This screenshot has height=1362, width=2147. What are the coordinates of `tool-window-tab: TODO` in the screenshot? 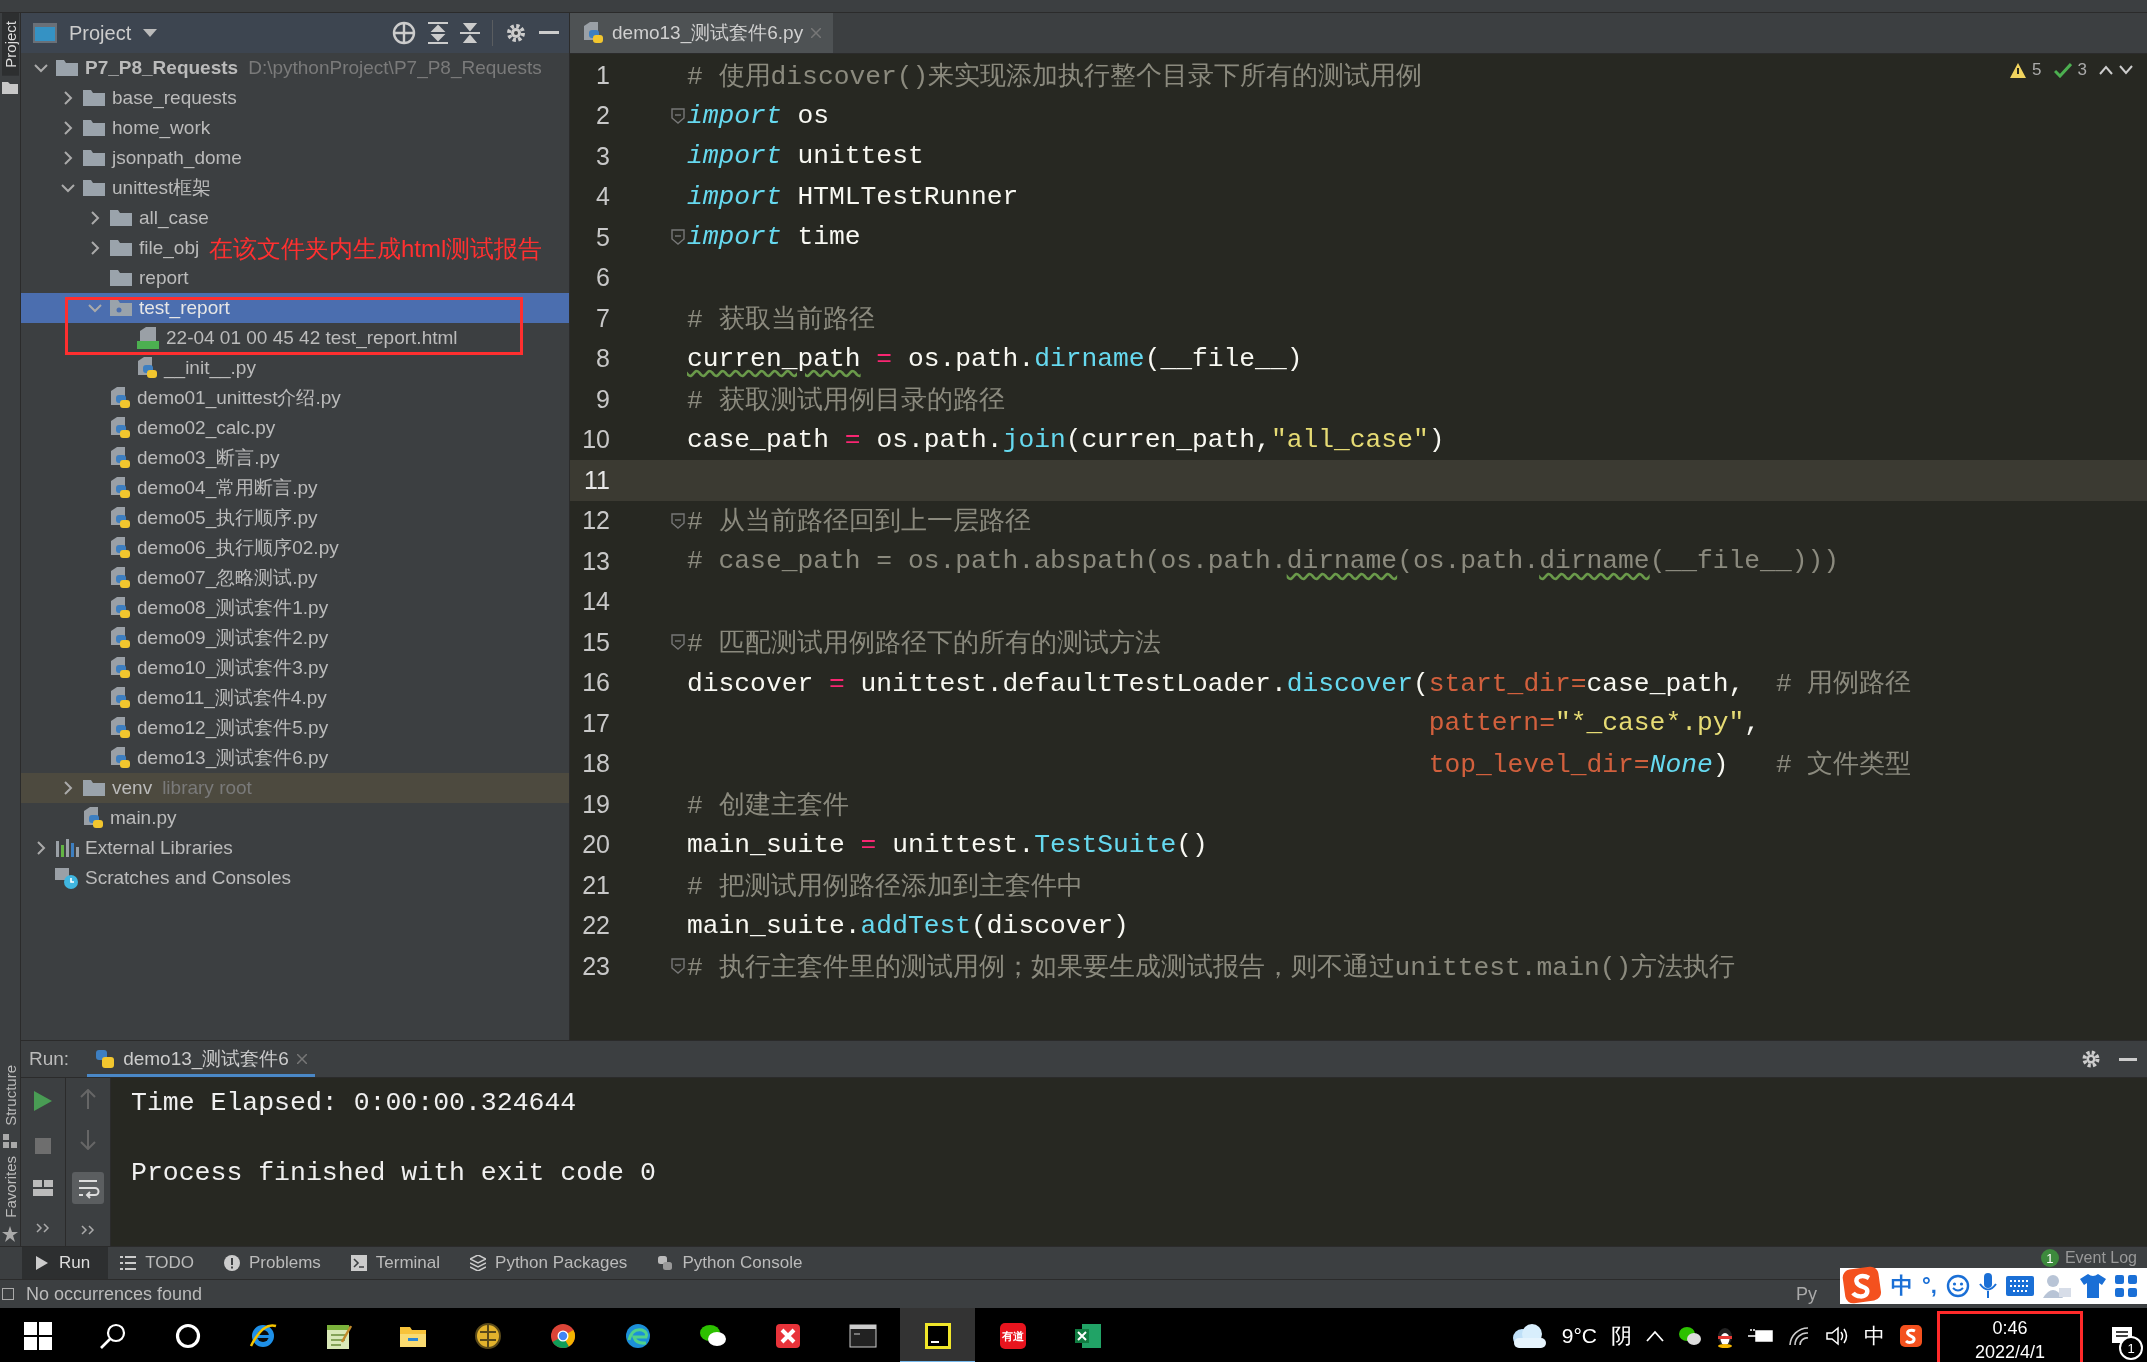 It's located at (160, 1263).